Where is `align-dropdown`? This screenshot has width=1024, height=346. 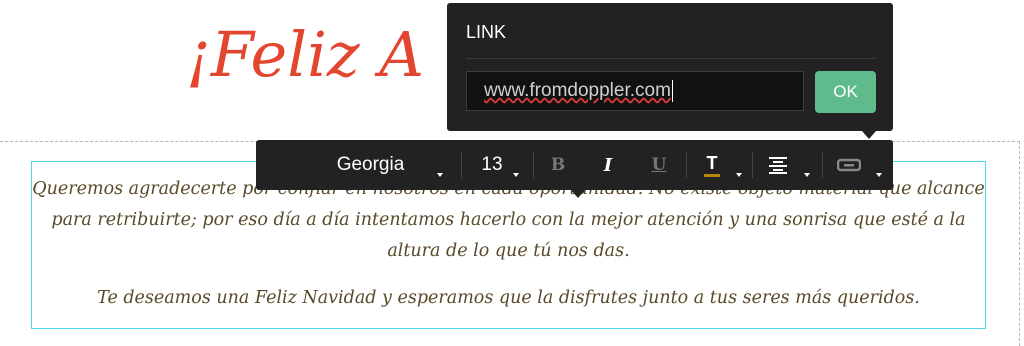
align-dropdown is located at coordinates (787, 165).